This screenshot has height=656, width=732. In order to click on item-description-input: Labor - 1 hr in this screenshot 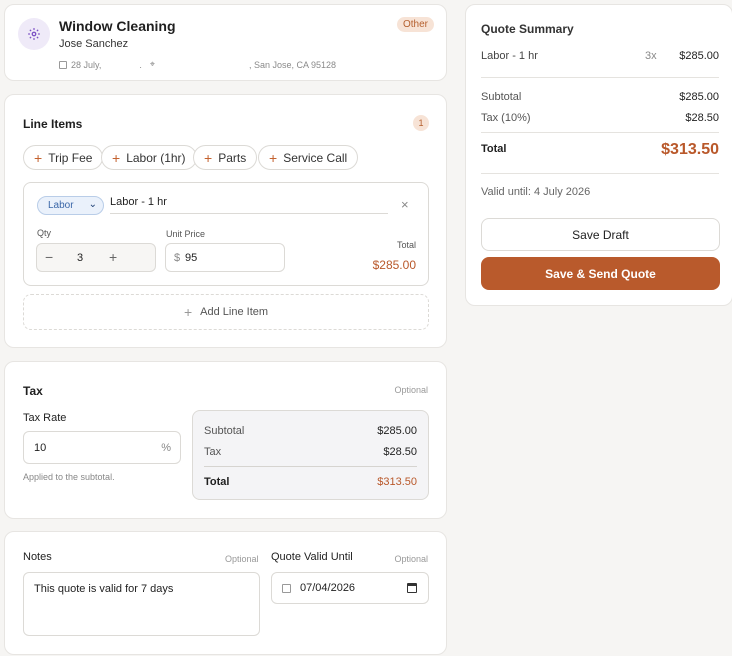, I will do `click(249, 205)`.